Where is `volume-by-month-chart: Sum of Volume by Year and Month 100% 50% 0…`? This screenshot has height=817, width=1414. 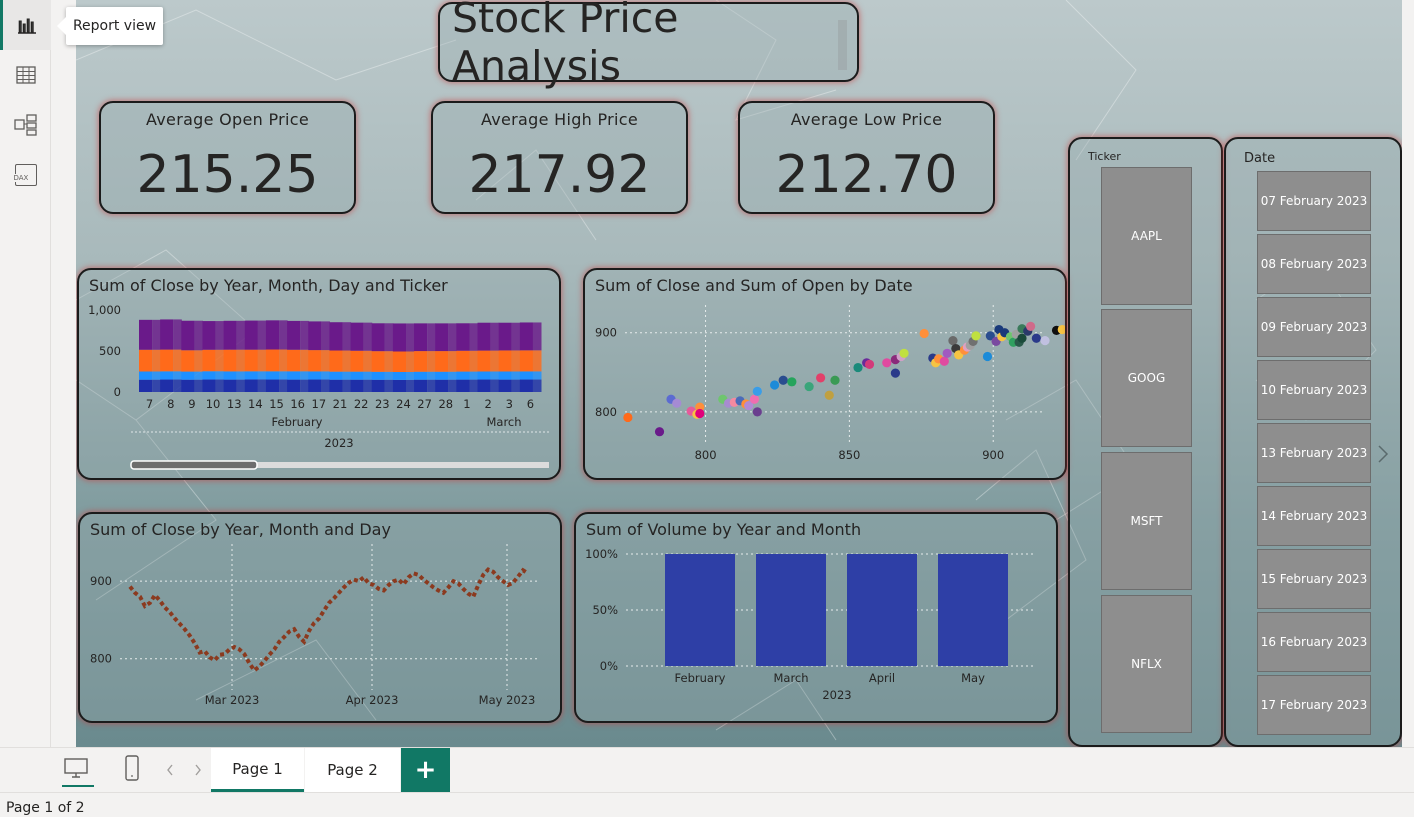 volume-by-month-chart: Sum of Volume by Year and Month 100% 50% 0… is located at coordinates (816, 617).